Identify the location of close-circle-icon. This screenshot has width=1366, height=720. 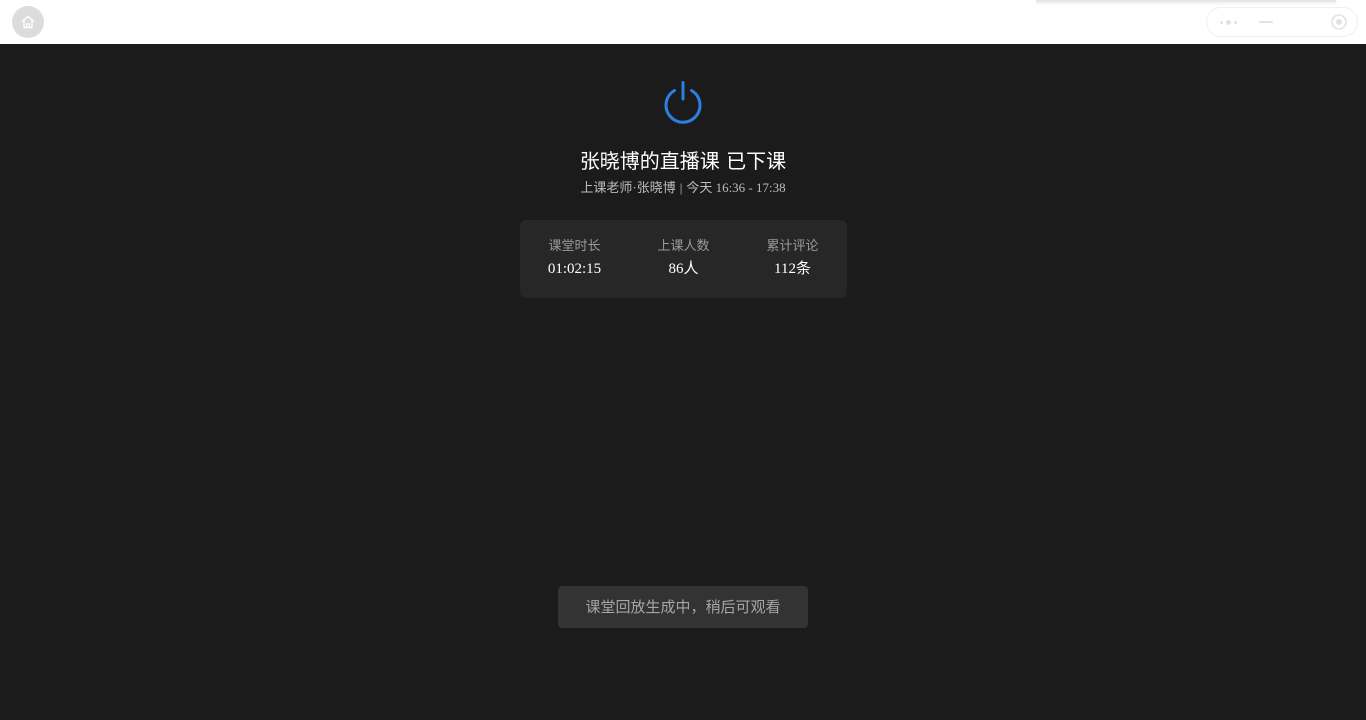
(1339, 22).